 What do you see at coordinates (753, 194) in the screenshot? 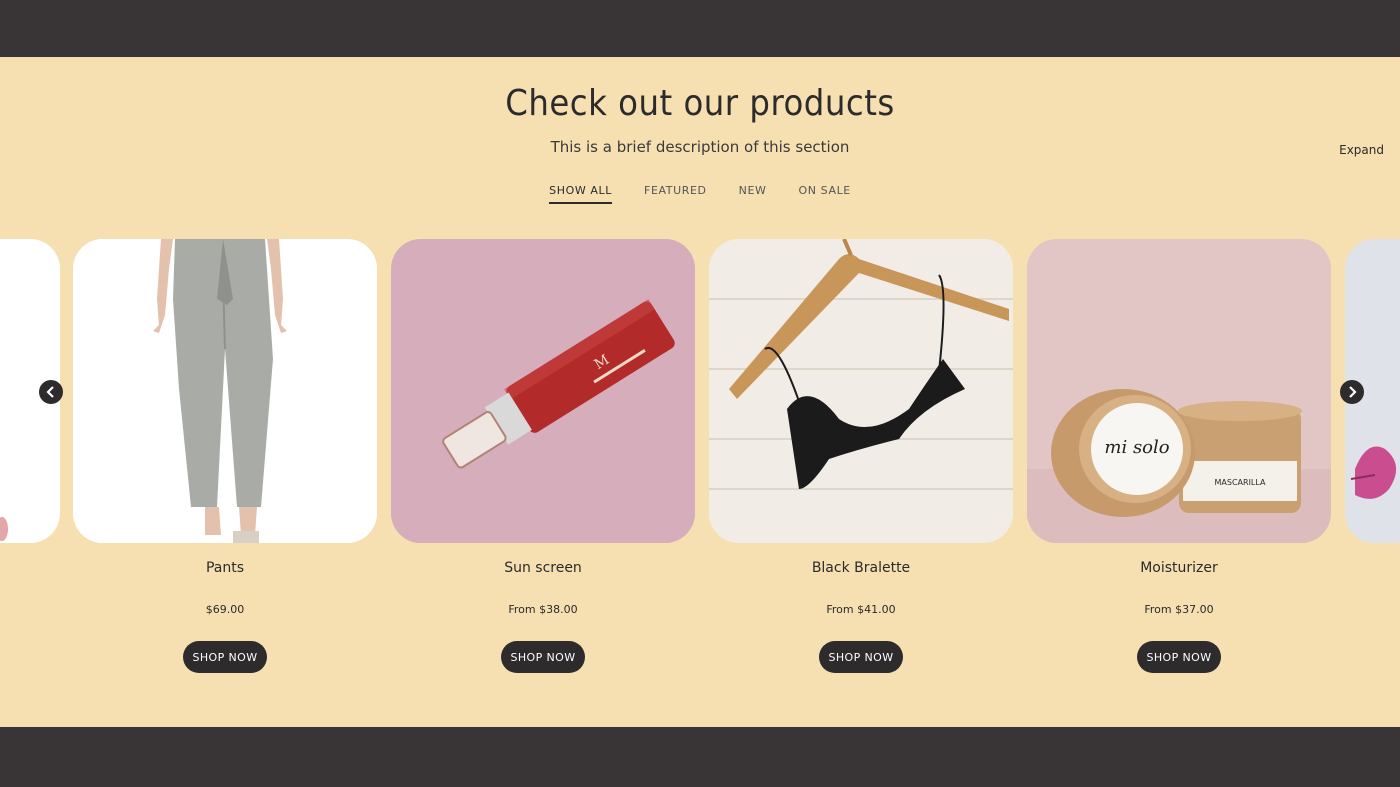
I see `tab-new: NEW` at bounding box center [753, 194].